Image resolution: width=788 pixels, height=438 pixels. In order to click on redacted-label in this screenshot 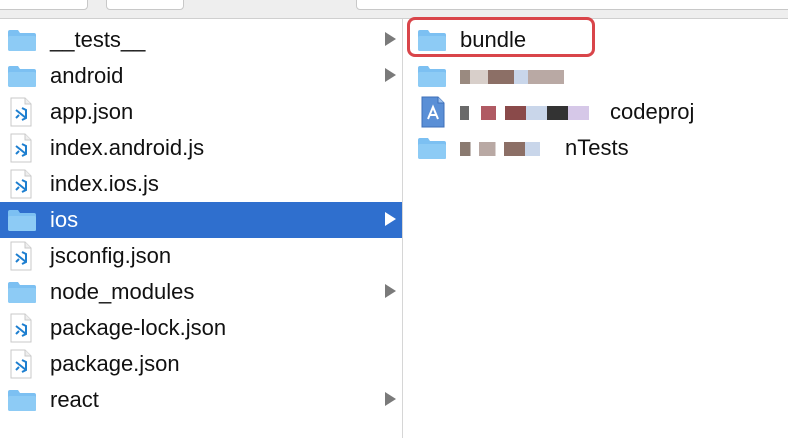, I will do `click(512, 76)`.